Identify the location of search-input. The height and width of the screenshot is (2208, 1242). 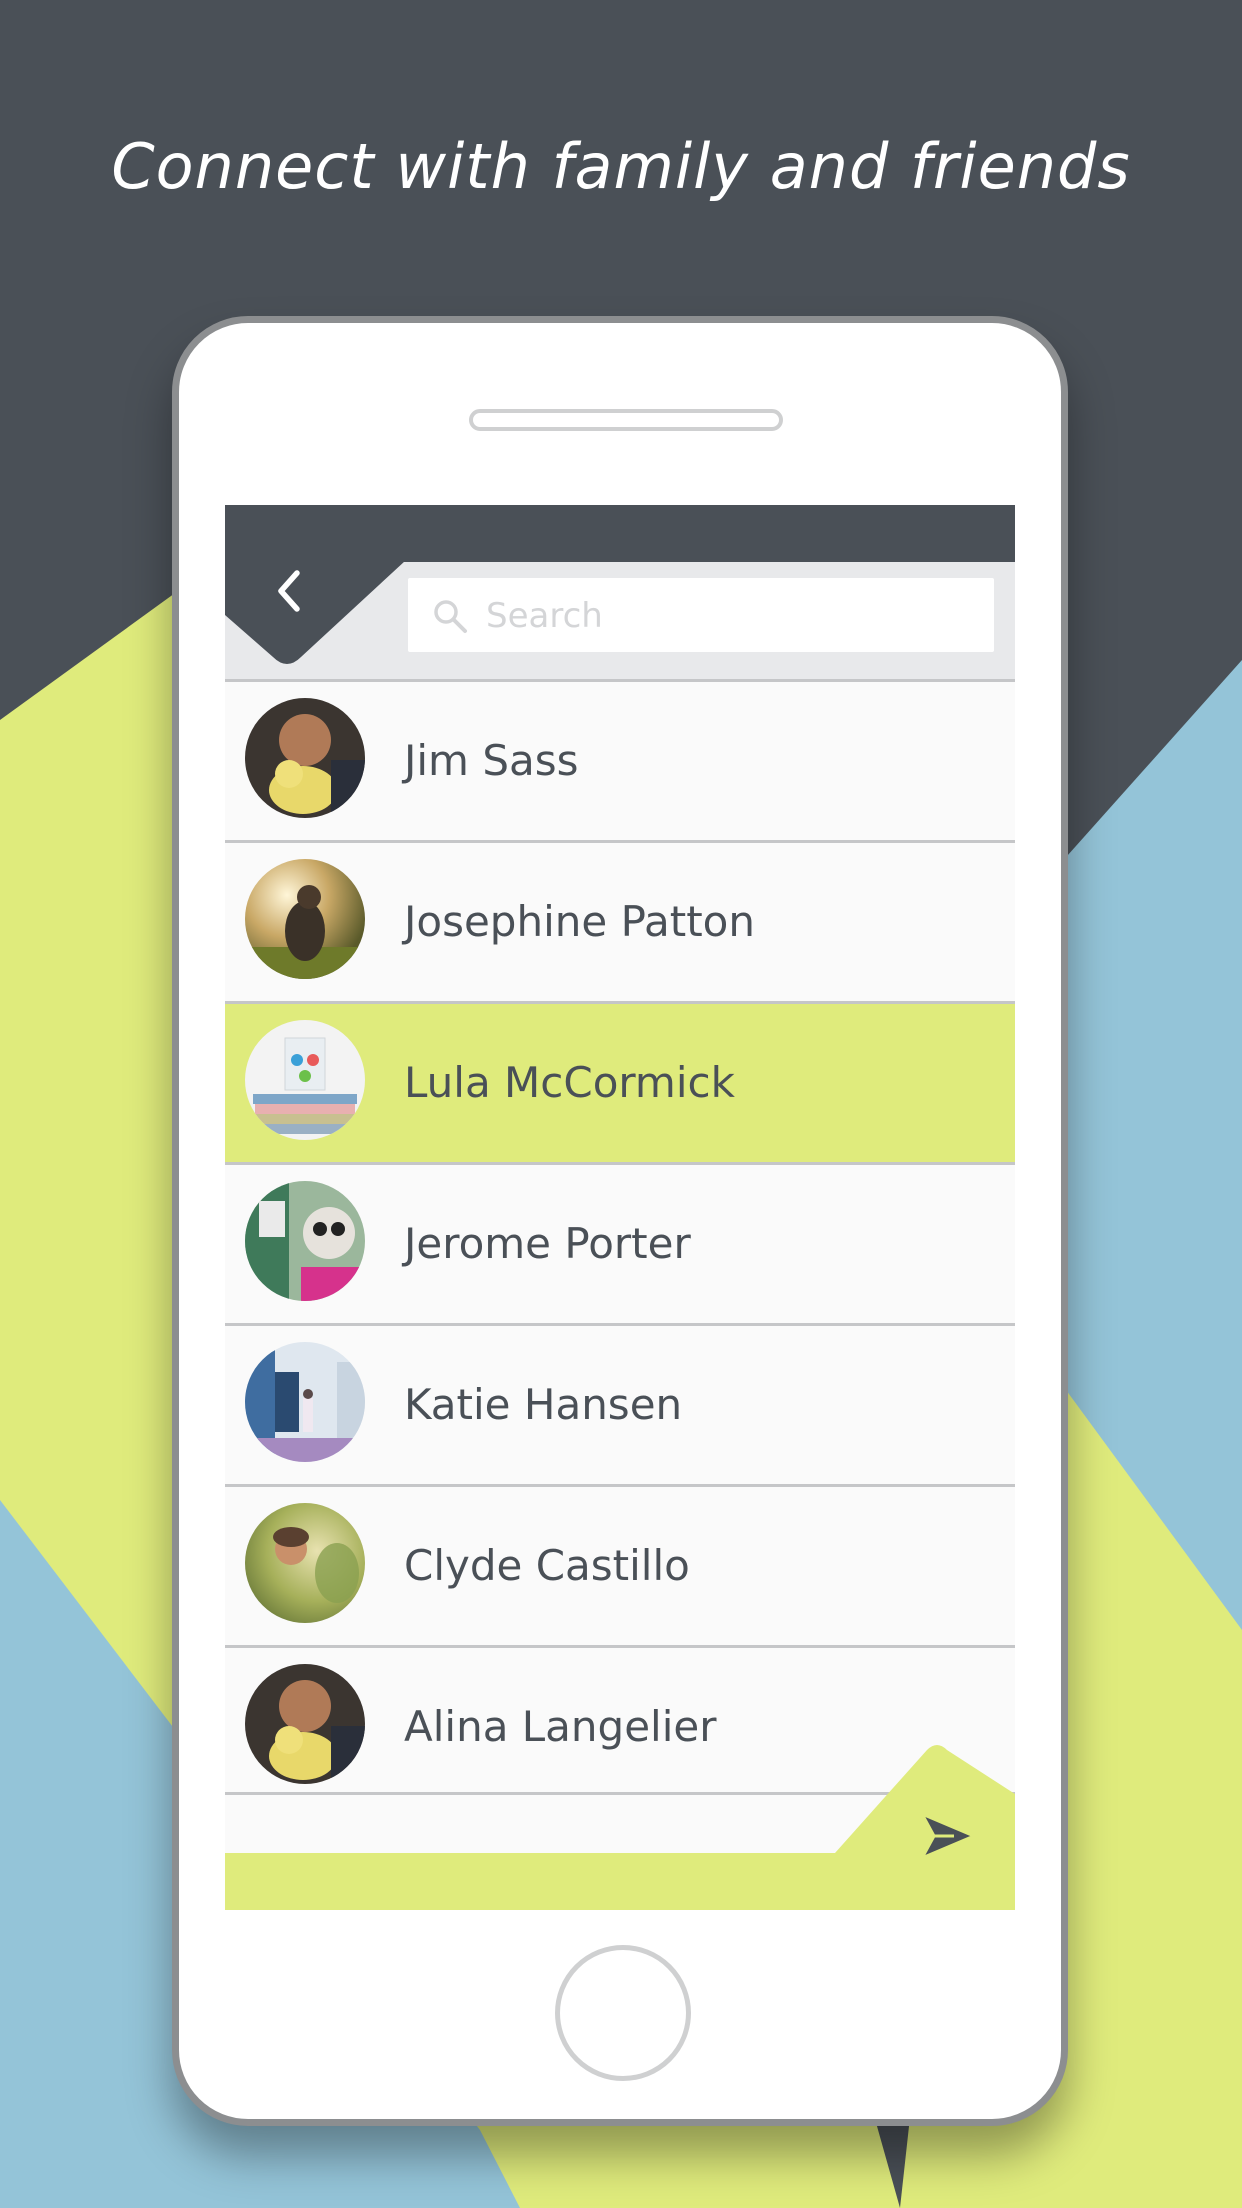
(731, 616).